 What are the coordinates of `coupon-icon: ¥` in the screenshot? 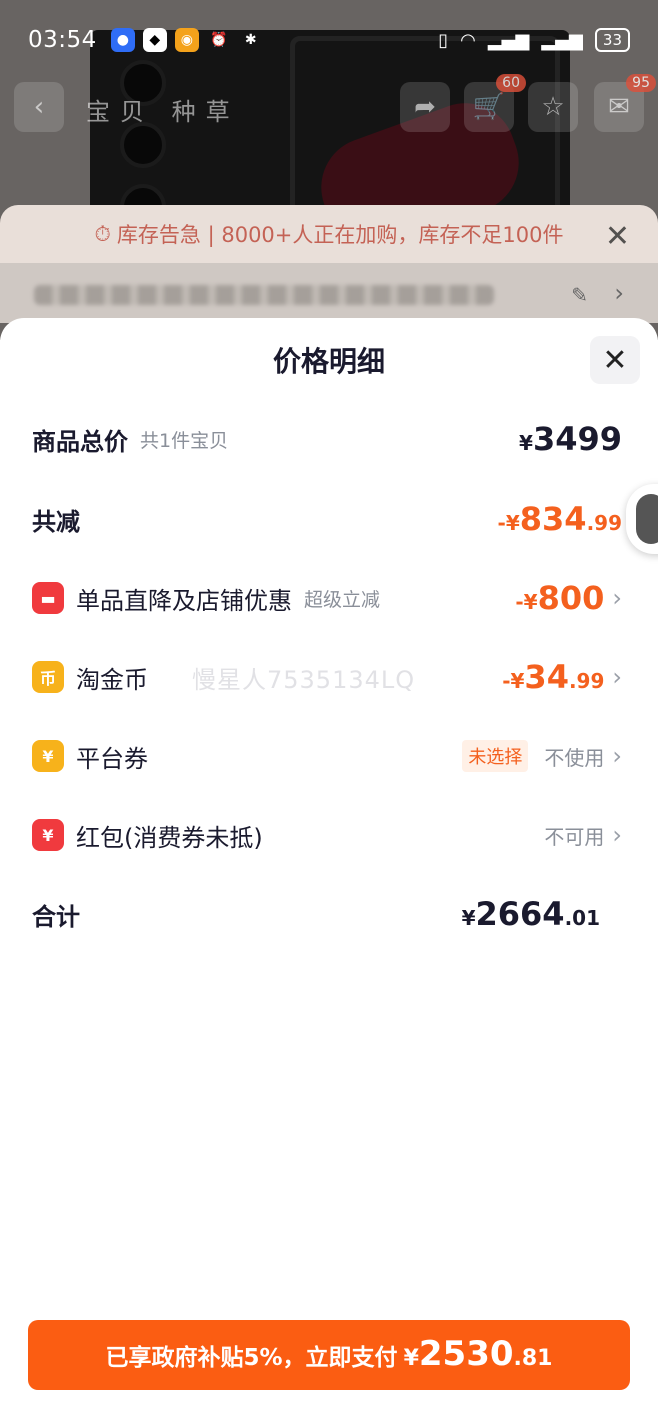 It's located at (48, 756).